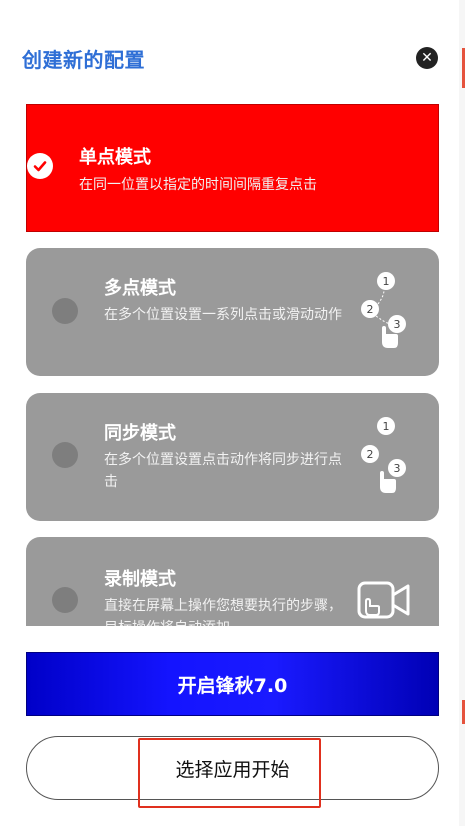  Describe the element at coordinates (223, 315) in the screenshot. I see `mode-description: 在多个位置设置一系列点击或滑动动作` at that location.